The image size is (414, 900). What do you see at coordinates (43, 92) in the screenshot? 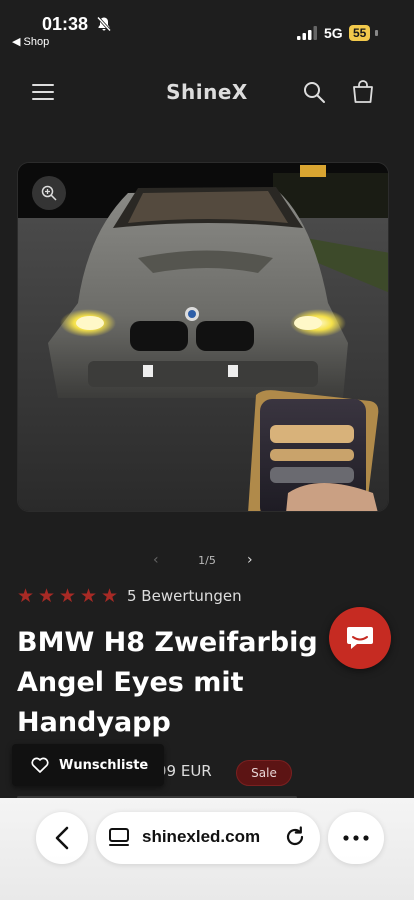
I see `hamburger-menu-icon` at bounding box center [43, 92].